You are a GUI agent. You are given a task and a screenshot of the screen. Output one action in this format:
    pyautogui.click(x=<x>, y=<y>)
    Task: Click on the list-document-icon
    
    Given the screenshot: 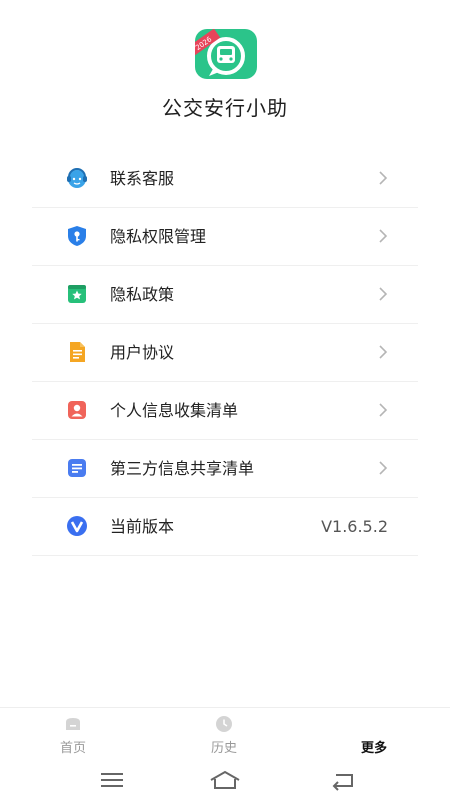 What is the action you would take?
    pyautogui.click(x=77, y=468)
    